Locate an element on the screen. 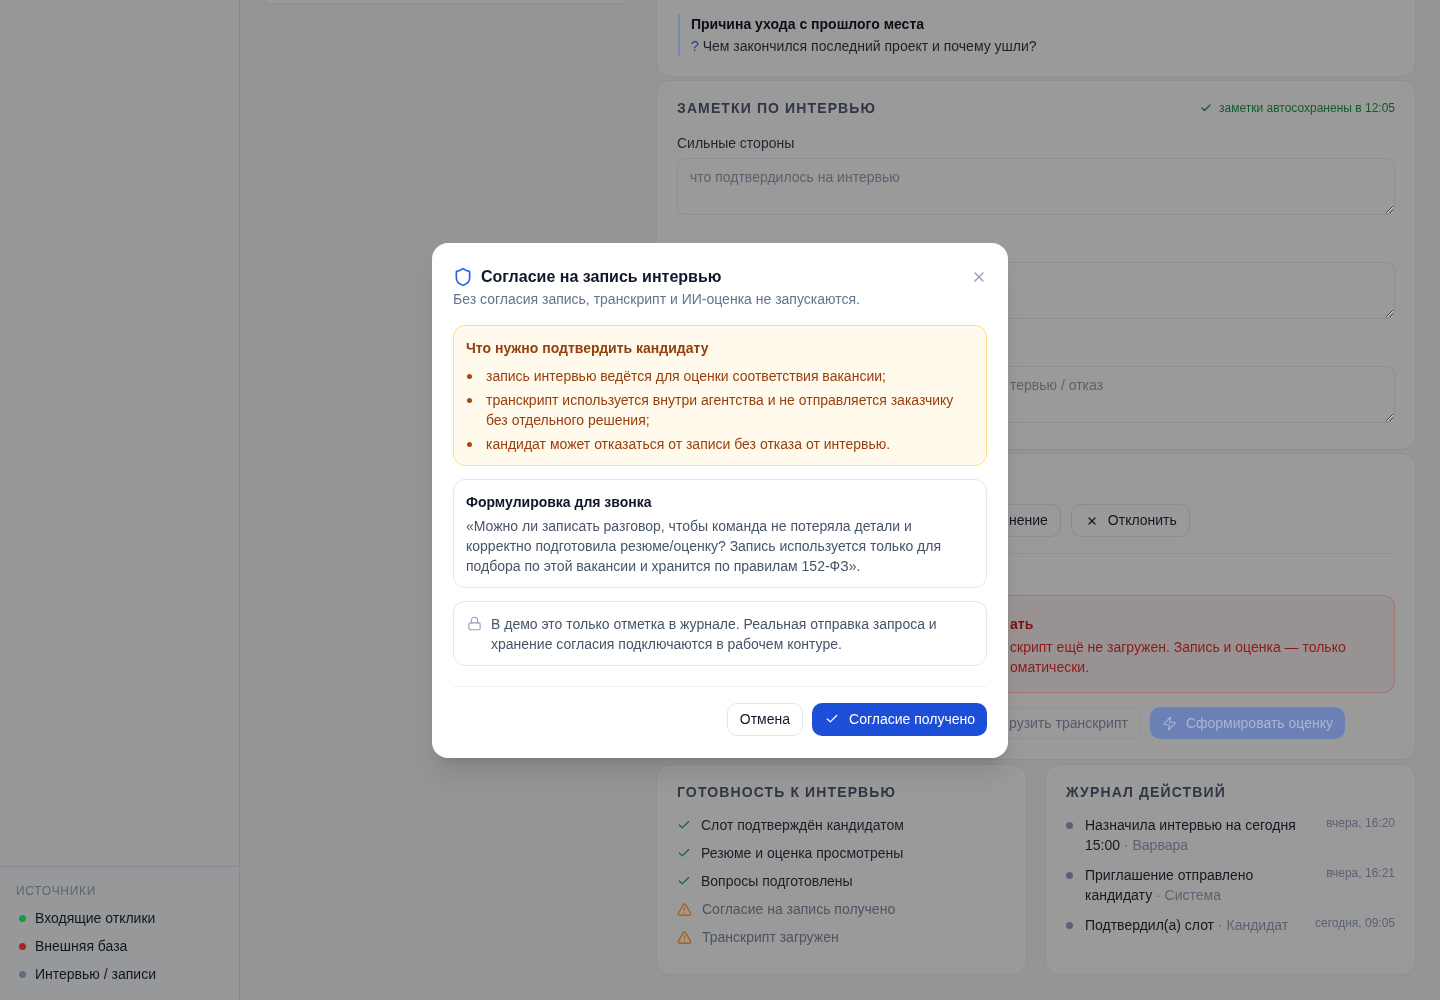 The image size is (1440, 1000). timestamp: вчера, 16:21 is located at coordinates (1360, 873).